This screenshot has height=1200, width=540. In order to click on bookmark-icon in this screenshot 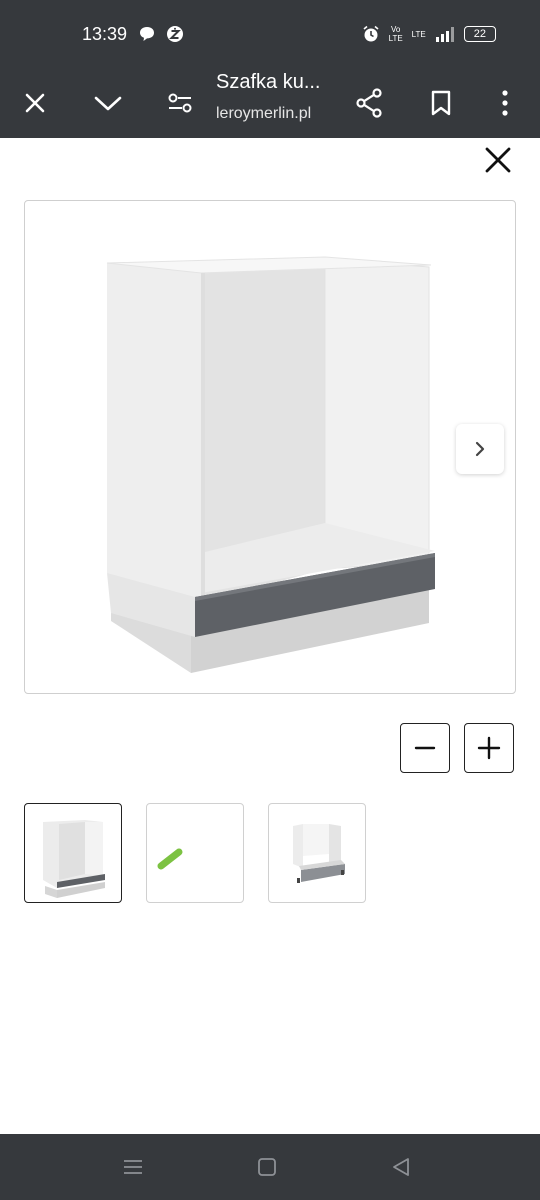, I will do `click(441, 103)`.